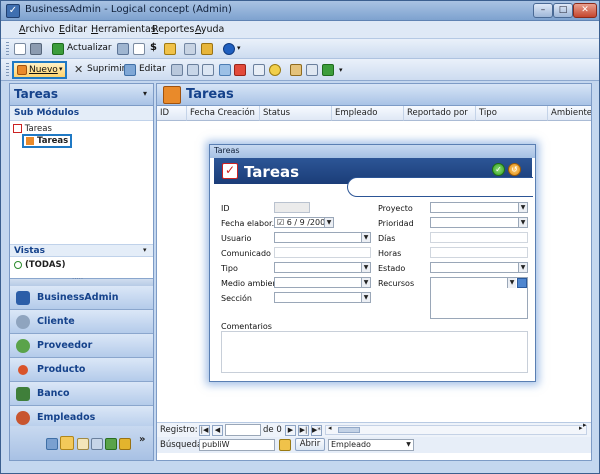 The width and height of the screenshot is (600, 474). I want to click on nav-proveedor: Proveedor, so click(81, 346).